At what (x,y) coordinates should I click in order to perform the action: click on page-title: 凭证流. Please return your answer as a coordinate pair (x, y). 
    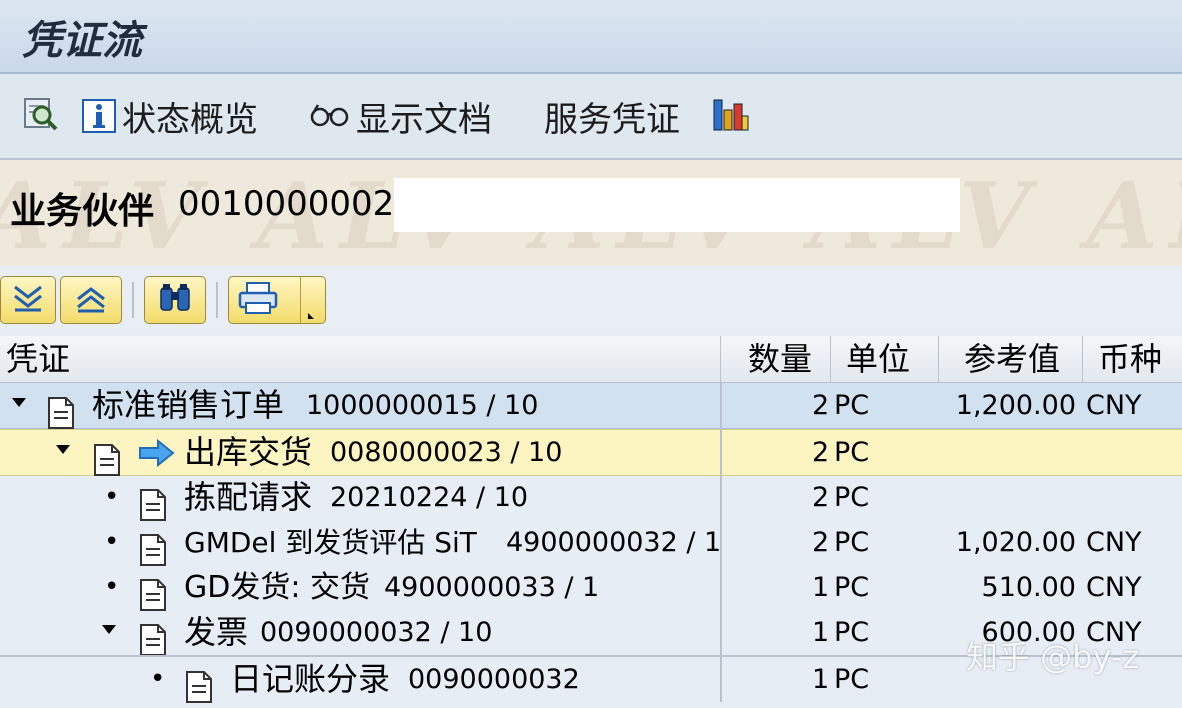
    Looking at the image, I should click on (82, 40).